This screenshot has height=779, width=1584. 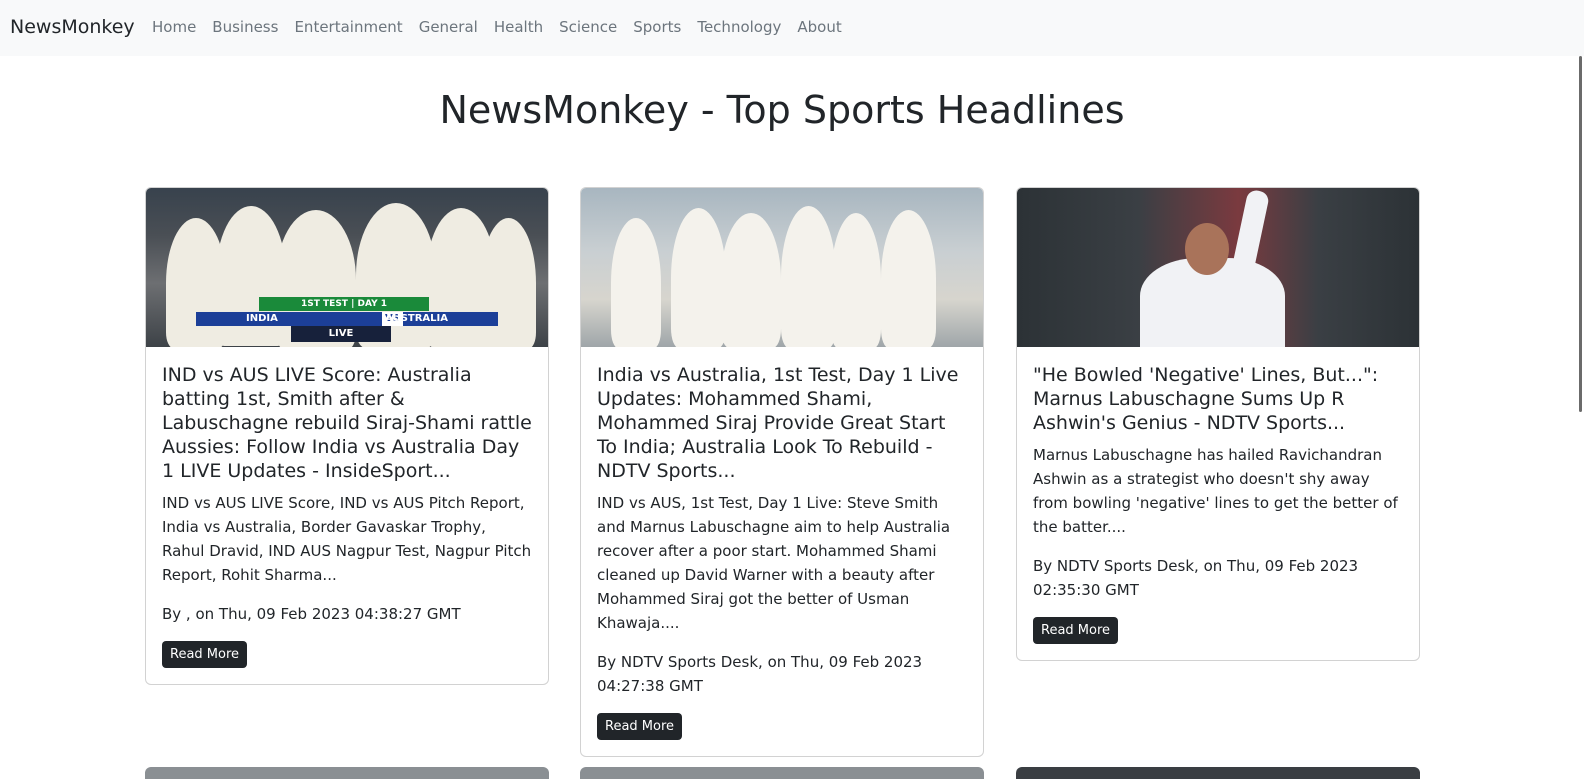 What do you see at coordinates (588, 27) in the screenshot?
I see `nav-link-science: Science` at bounding box center [588, 27].